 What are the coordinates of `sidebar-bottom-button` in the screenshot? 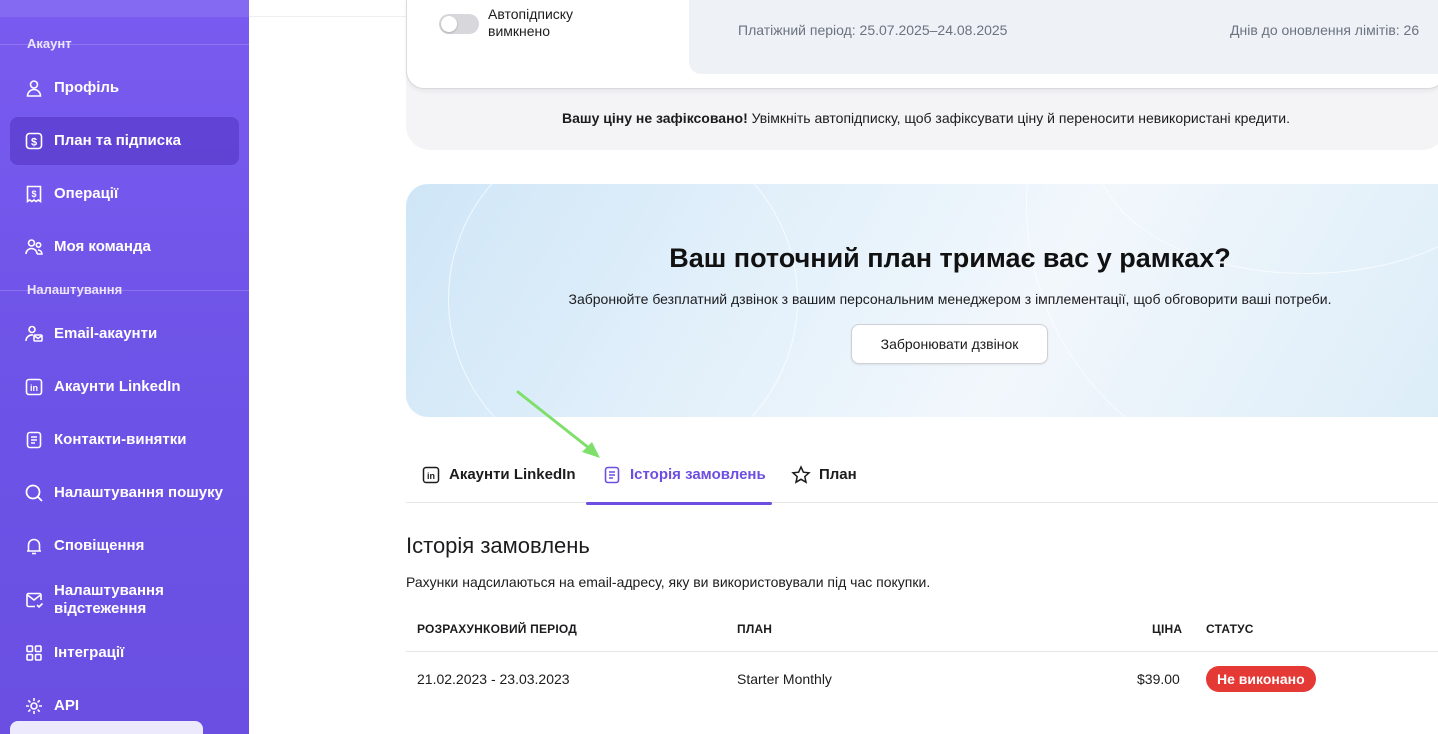 It's located at (106, 727).